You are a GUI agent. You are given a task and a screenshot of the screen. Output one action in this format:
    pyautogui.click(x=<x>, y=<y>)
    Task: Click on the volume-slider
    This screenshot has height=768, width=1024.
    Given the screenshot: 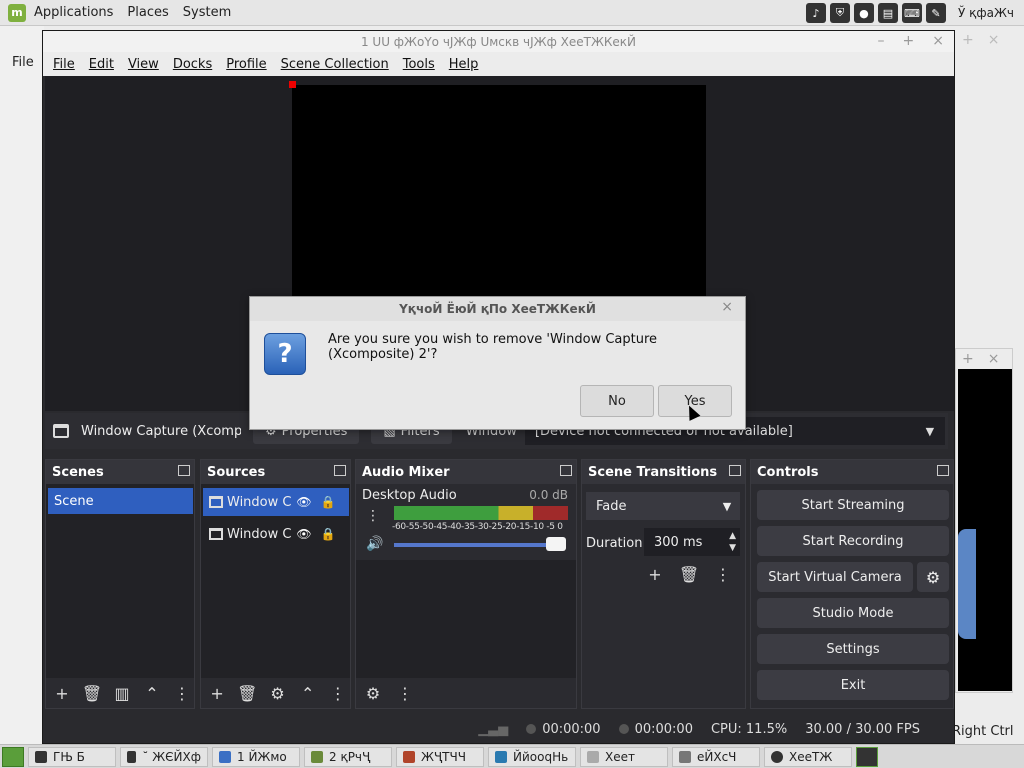 What is the action you would take?
    pyautogui.click(x=474, y=545)
    